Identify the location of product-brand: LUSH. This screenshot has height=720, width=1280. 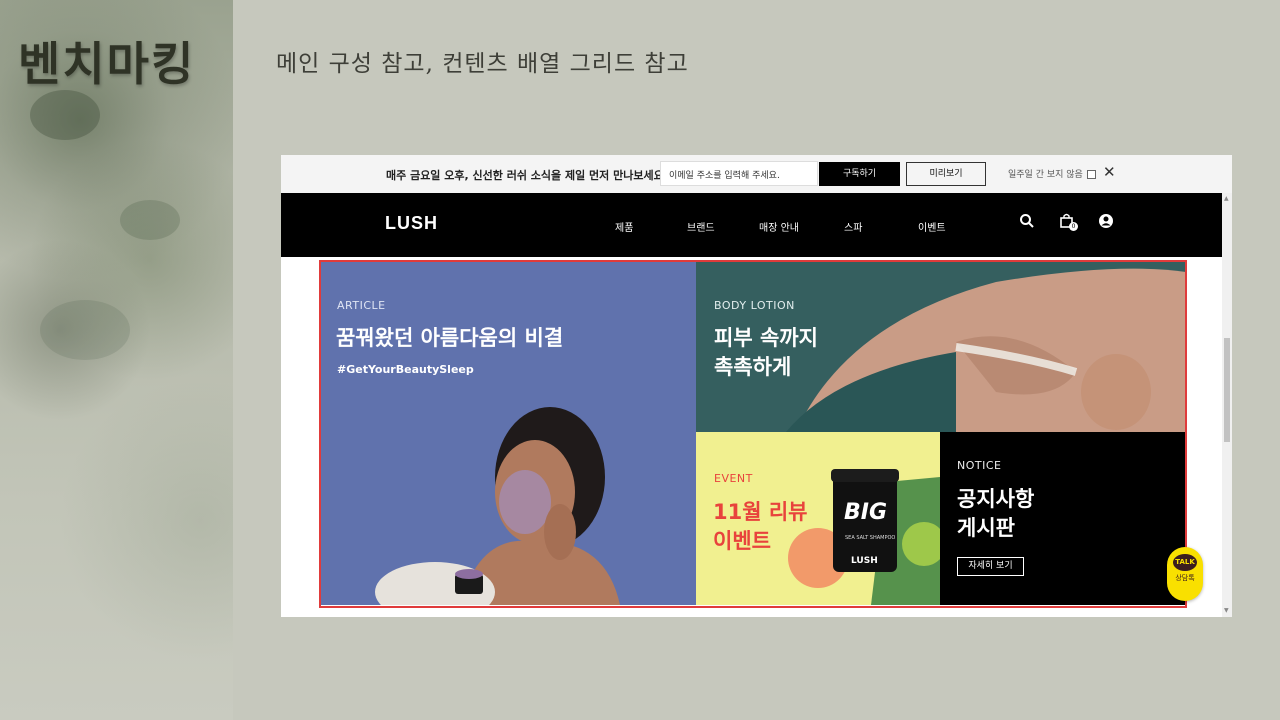
(864, 561).